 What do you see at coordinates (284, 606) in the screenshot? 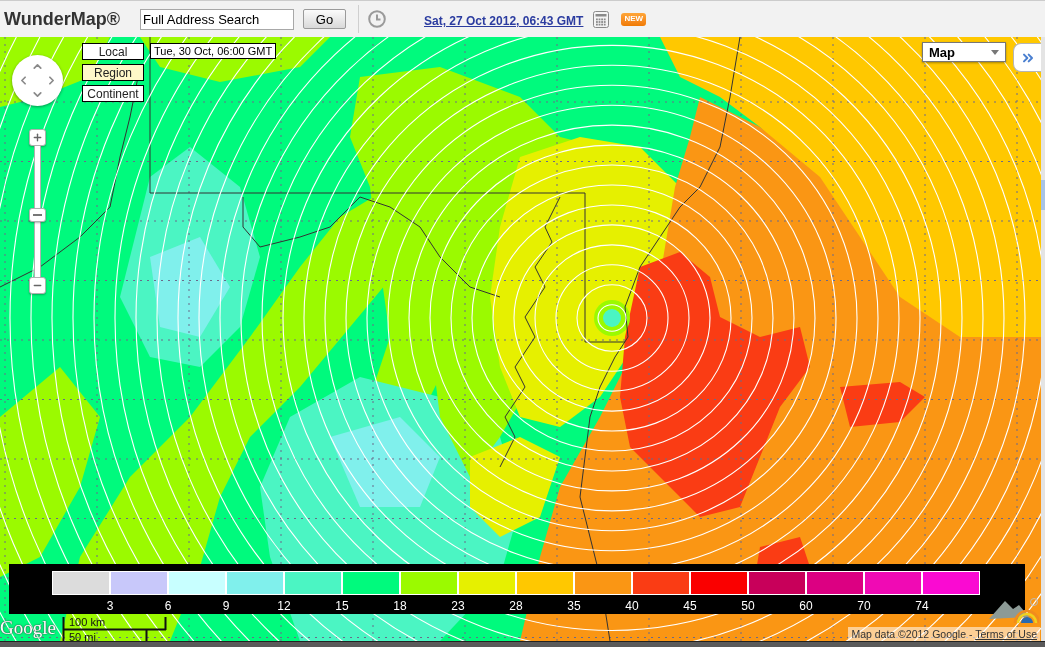
I see `scale-label: 12` at bounding box center [284, 606].